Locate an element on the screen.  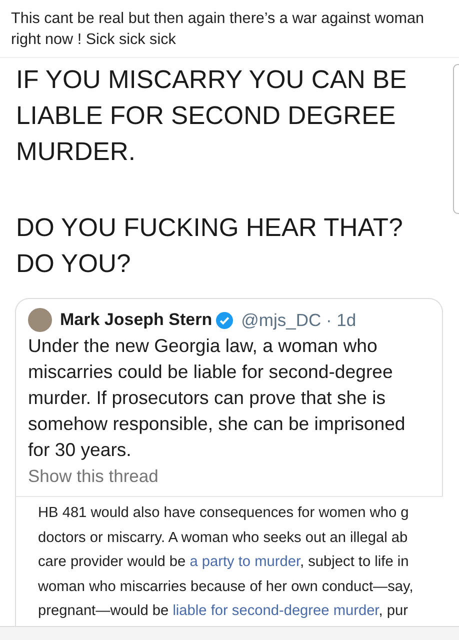
author-name: Mark Joseph Stern is located at coordinates (136, 320).